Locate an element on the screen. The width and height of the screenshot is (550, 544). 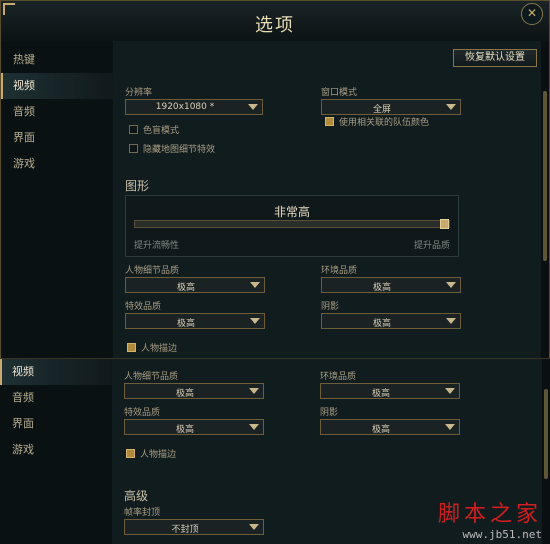
title-bar: 选项 ✕ is located at coordinates (275, 21).